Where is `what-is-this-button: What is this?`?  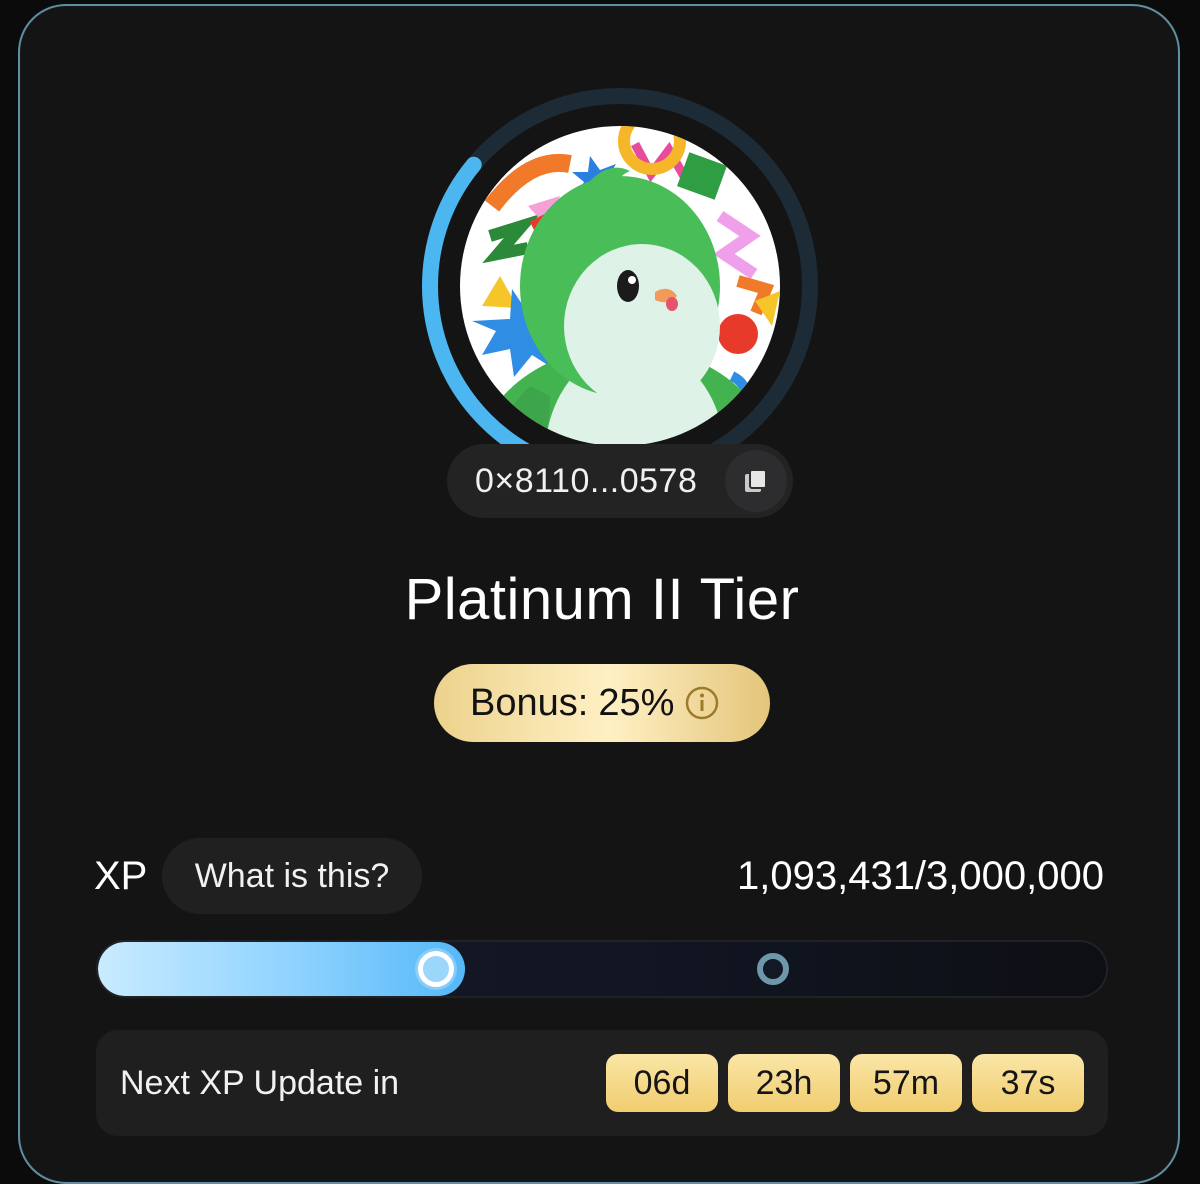
what-is-this-button: What is this? is located at coordinates (292, 876).